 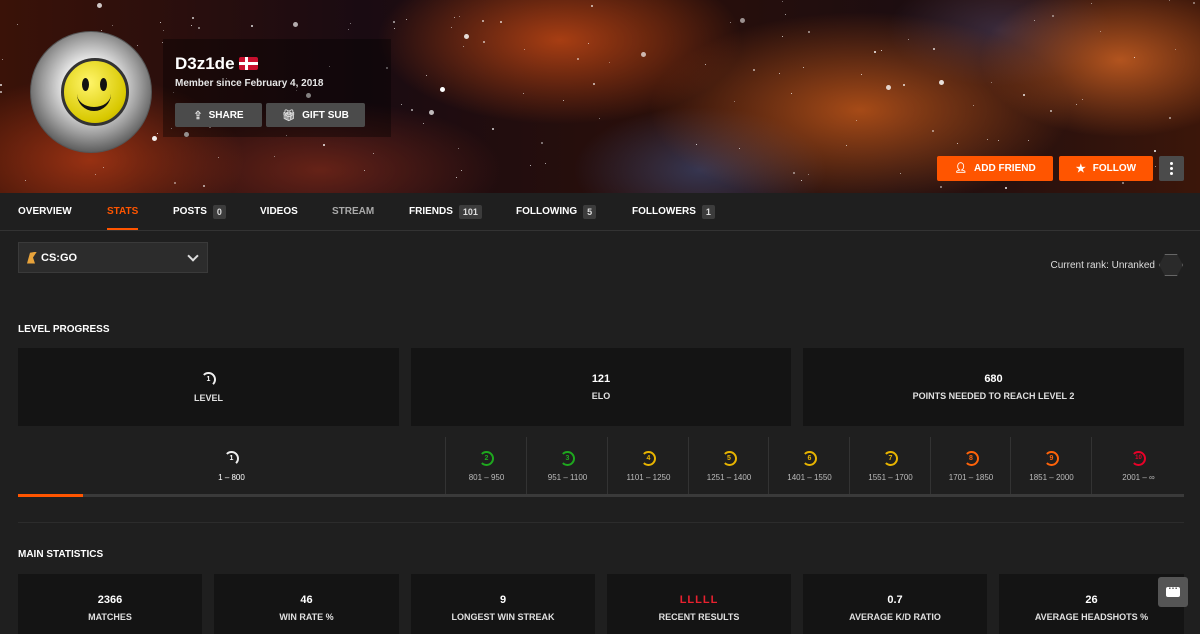 I want to click on gift-sub-button: 🎁︎ GIFT SUB, so click(x=315, y=115).